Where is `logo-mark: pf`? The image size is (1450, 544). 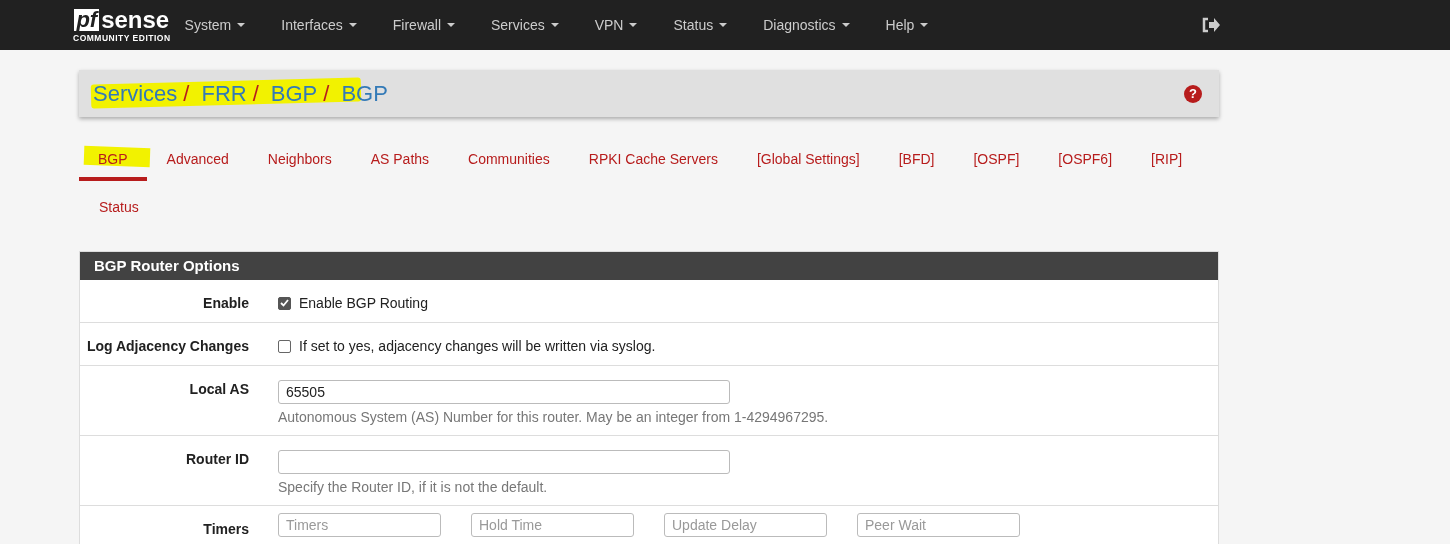
logo-mark: pf is located at coordinates (87, 20).